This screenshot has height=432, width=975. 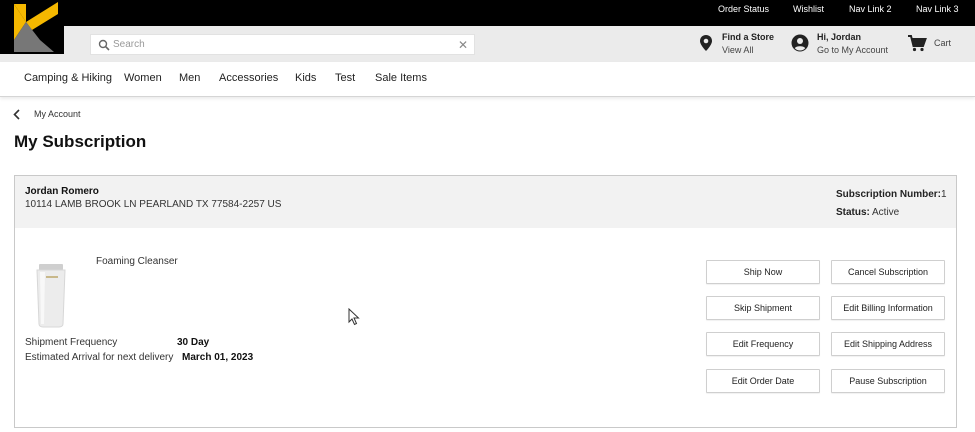 I want to click on find-a-store: Find a Store View All, so click(x=739, y=45).